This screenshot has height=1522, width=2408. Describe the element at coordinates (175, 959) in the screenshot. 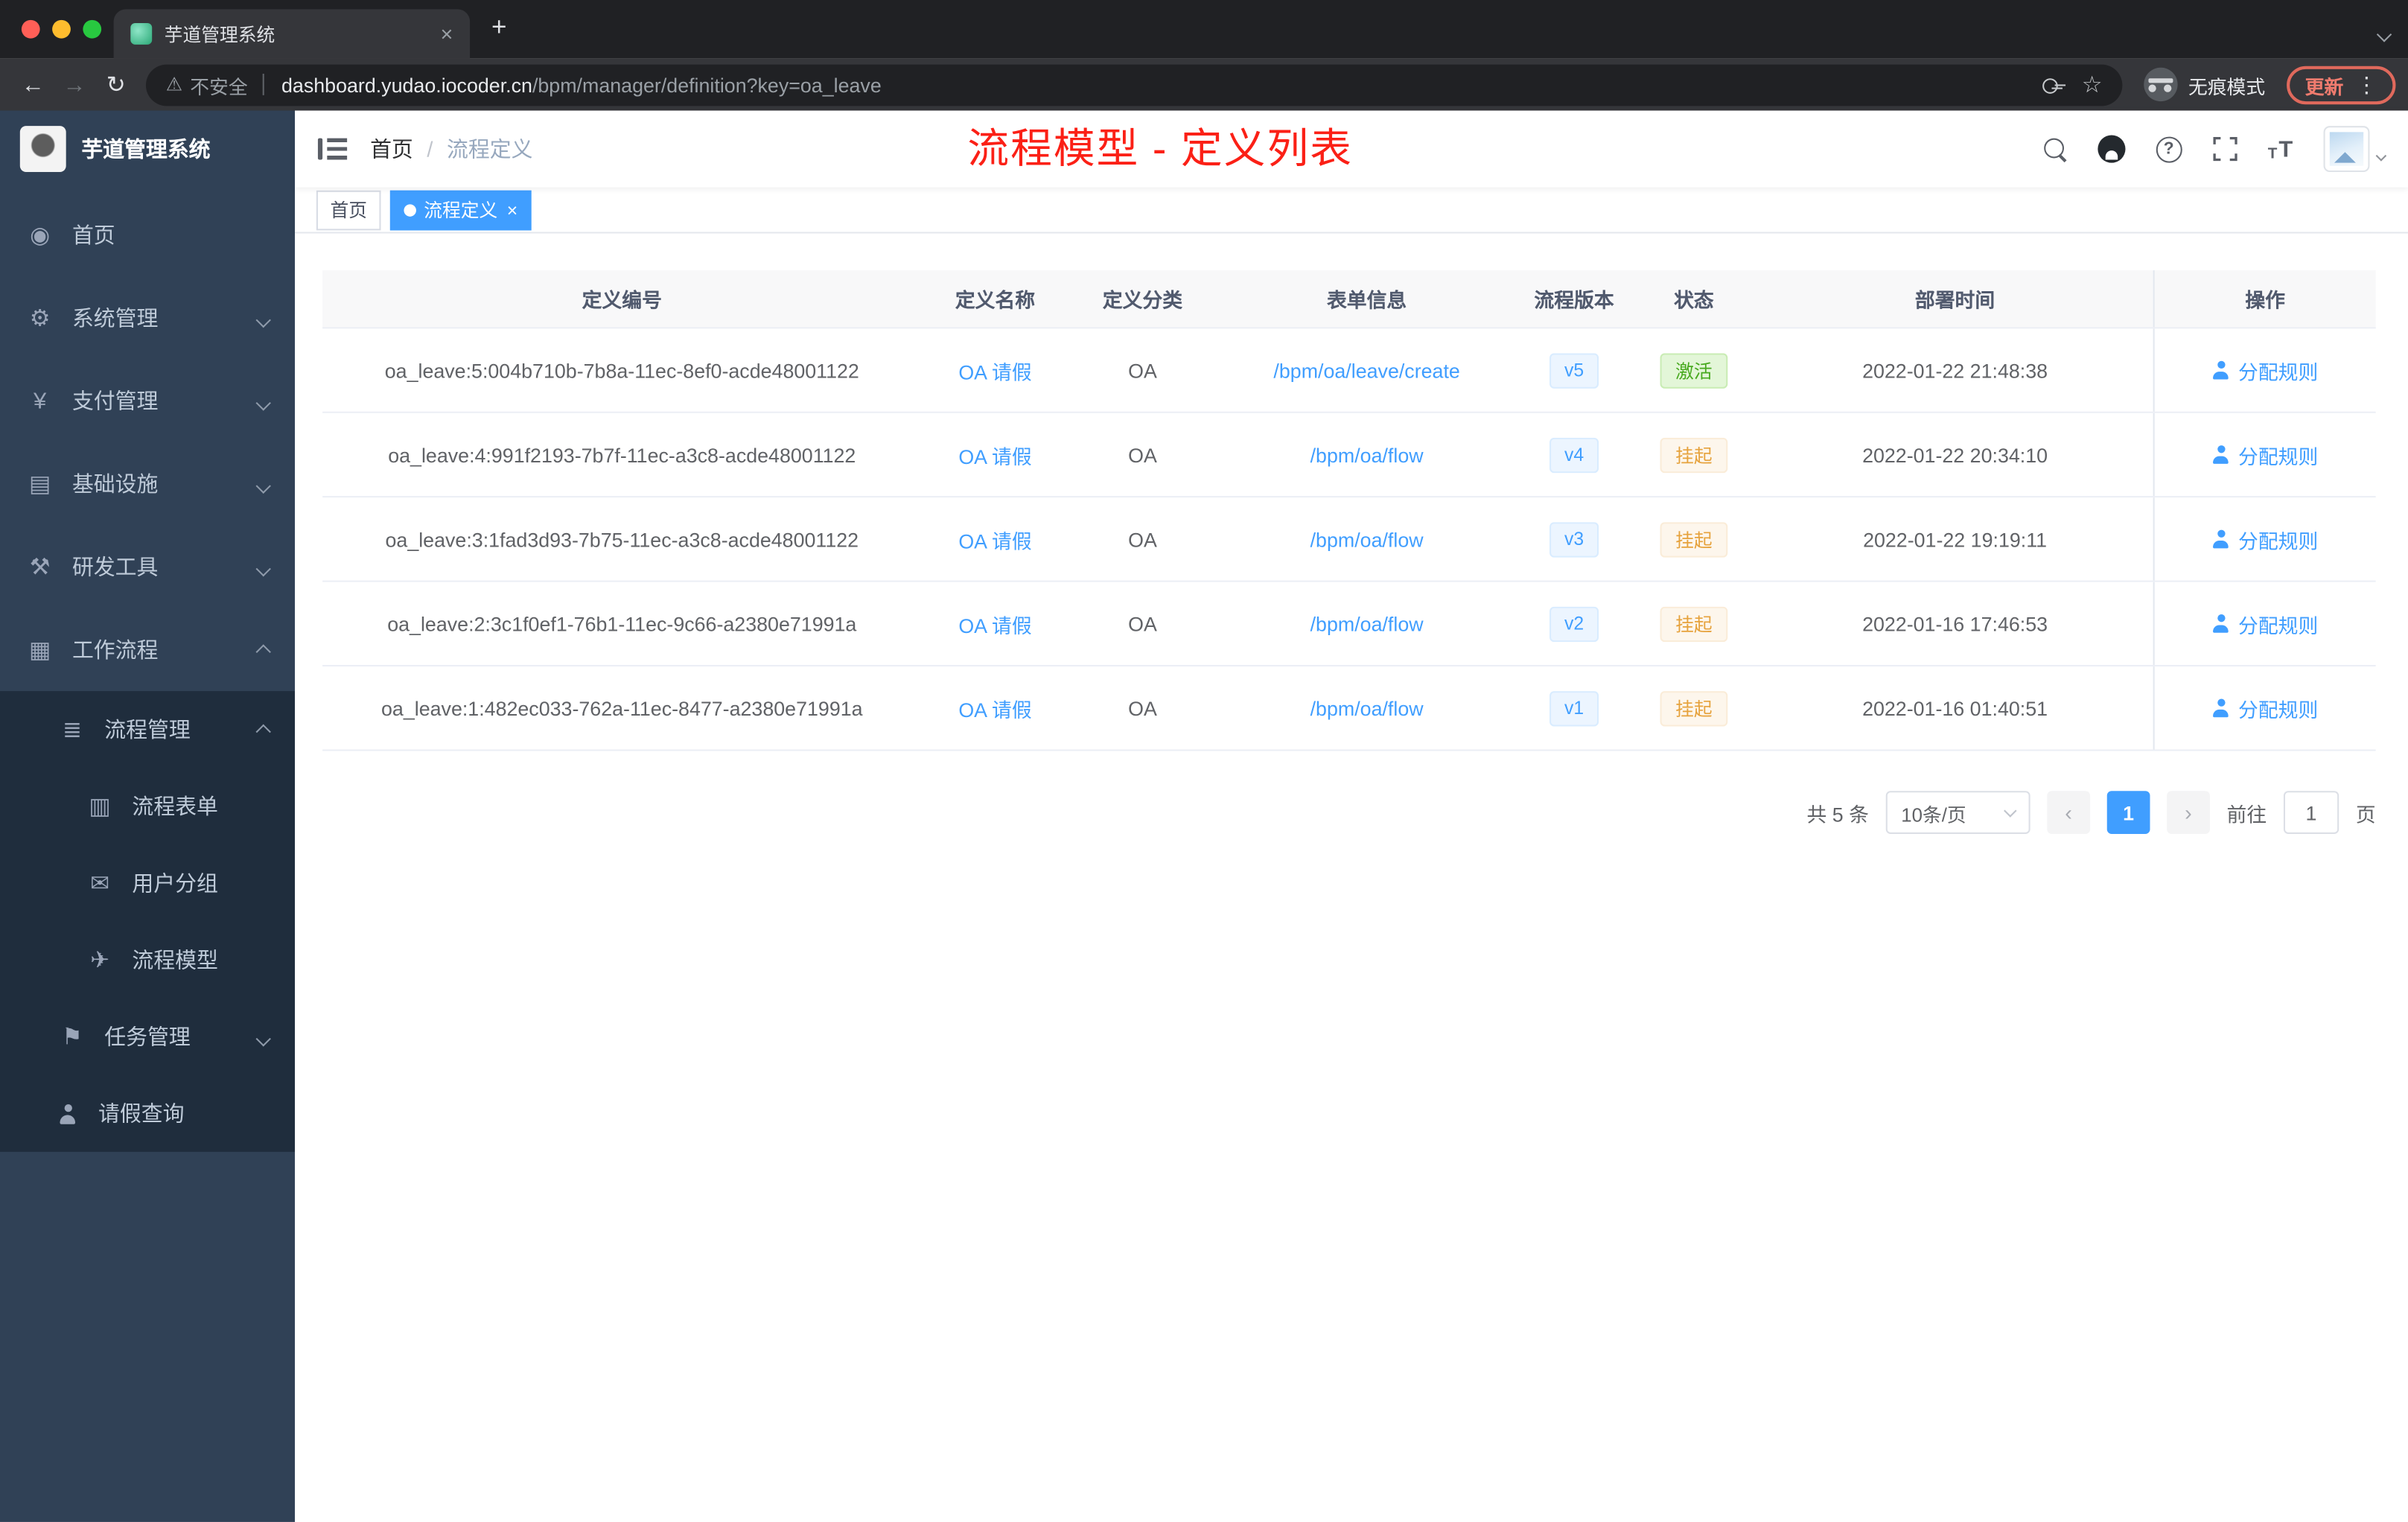

I see `sidebar-item-label: 流程模型` at that location.